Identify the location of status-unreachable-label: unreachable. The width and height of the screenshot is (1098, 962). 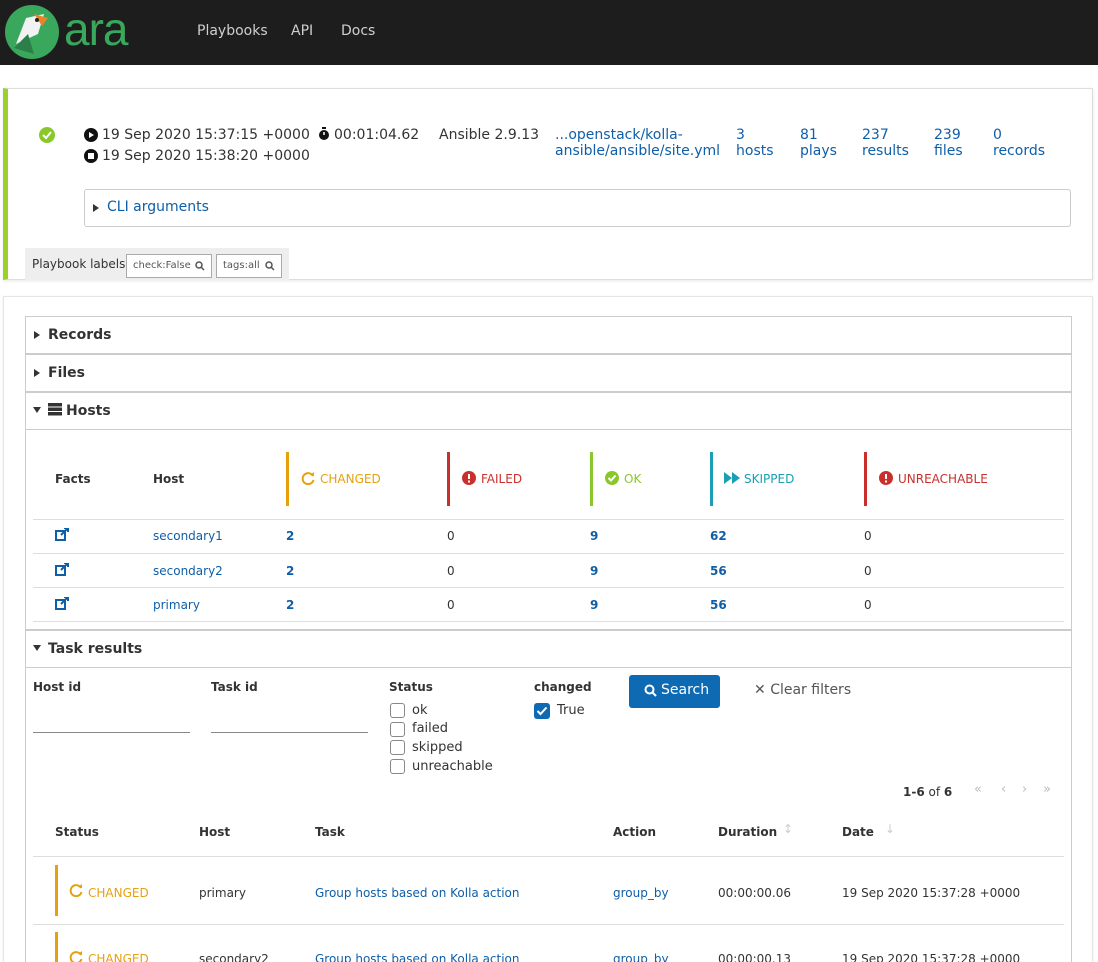
(452, 766).